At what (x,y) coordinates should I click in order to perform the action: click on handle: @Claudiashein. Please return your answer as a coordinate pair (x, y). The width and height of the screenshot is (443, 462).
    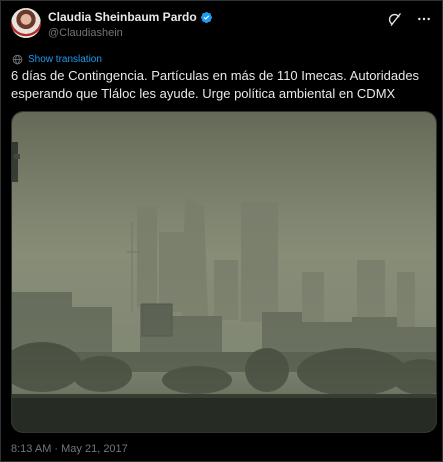
    Looking at the image, I should click on (130, 33).